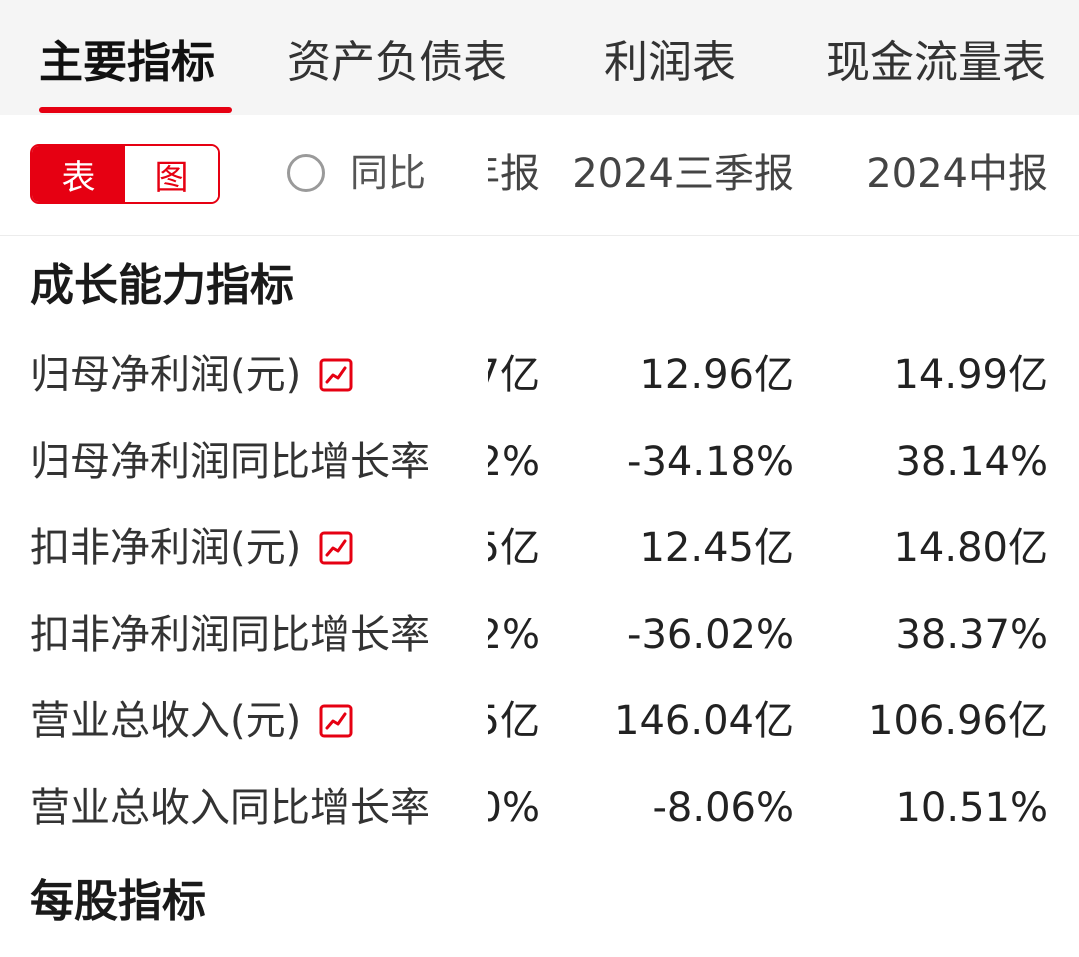 This screenshot has width=1079, height=957. I want to click on view-toolbar: 表 图 同比 年报 2024三季报 2024中报, so click(539, 175).